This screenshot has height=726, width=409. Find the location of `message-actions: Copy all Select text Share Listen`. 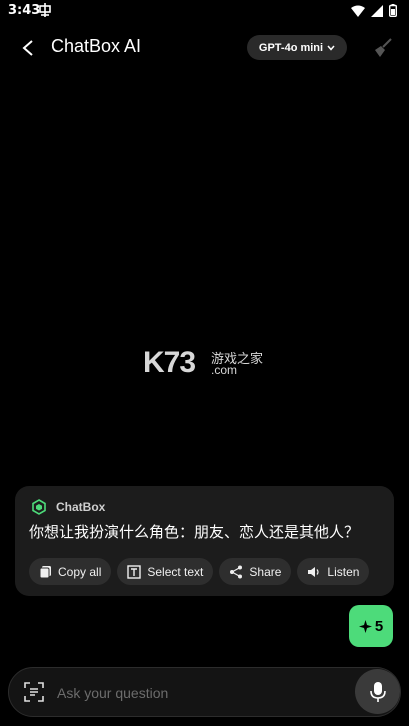

message-actions: Copy all Select text Share Listen is located at coordinates (199, 571).